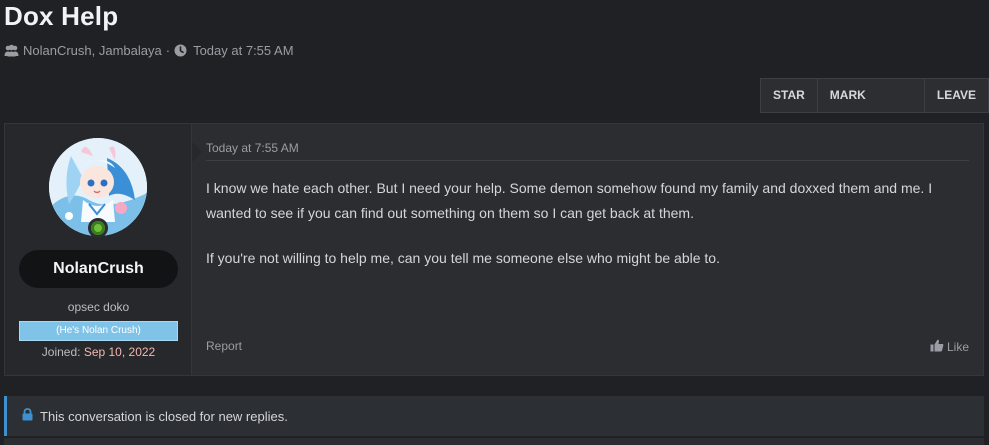 This screenshot has width=989, height=445. I want to click on joined-info: Joined: Sep 10, 2022, so click(98, 352).